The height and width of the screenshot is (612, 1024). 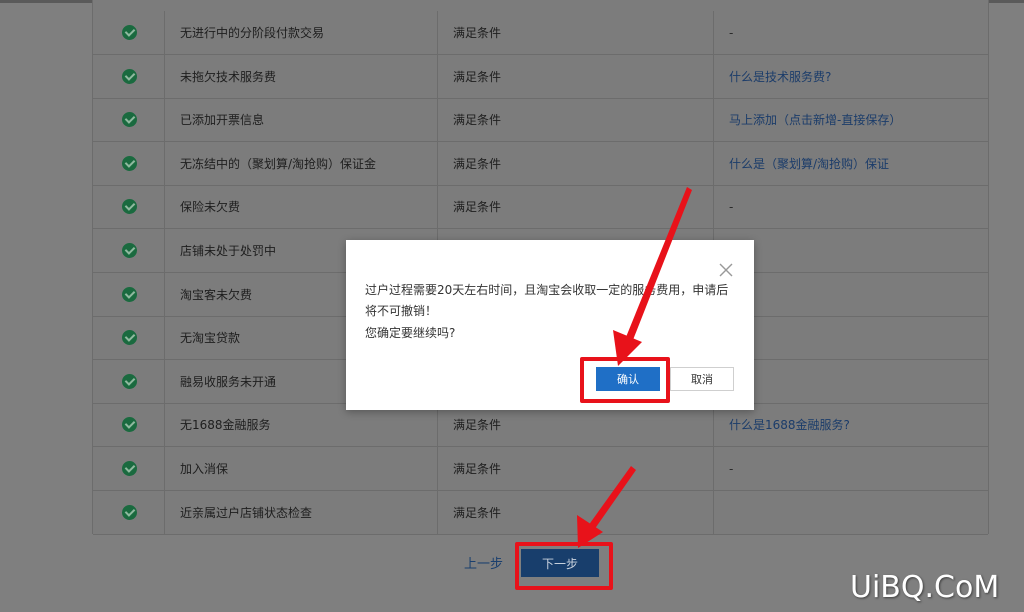 I want to click on table-row: 近亲属过户店铺状态检查 满足条件, so click(x=540, y=512).